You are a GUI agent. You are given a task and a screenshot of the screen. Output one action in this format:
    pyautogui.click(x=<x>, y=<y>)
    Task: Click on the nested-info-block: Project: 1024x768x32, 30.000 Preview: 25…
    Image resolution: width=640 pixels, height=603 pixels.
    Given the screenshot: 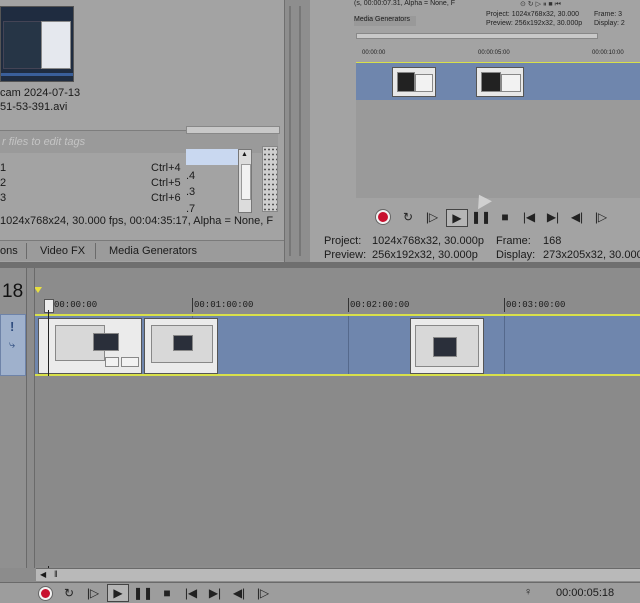 What is the action you would take?
    pyautogui.click(x=534, y=19)
    